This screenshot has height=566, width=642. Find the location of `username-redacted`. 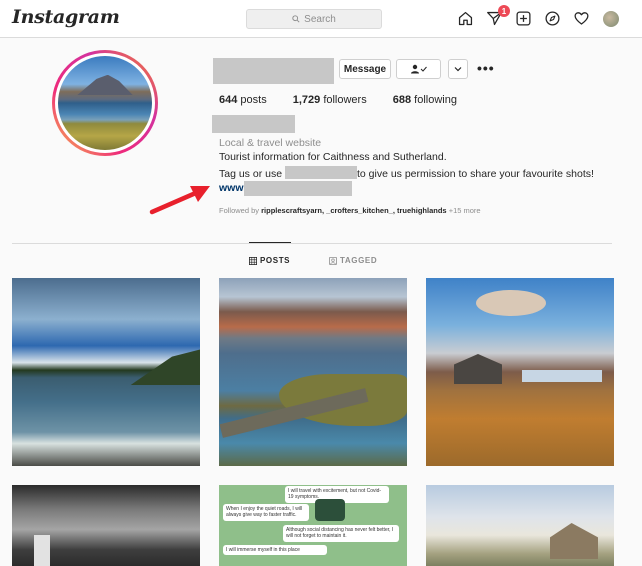

username-redacted is located at coordinates (273, 71).